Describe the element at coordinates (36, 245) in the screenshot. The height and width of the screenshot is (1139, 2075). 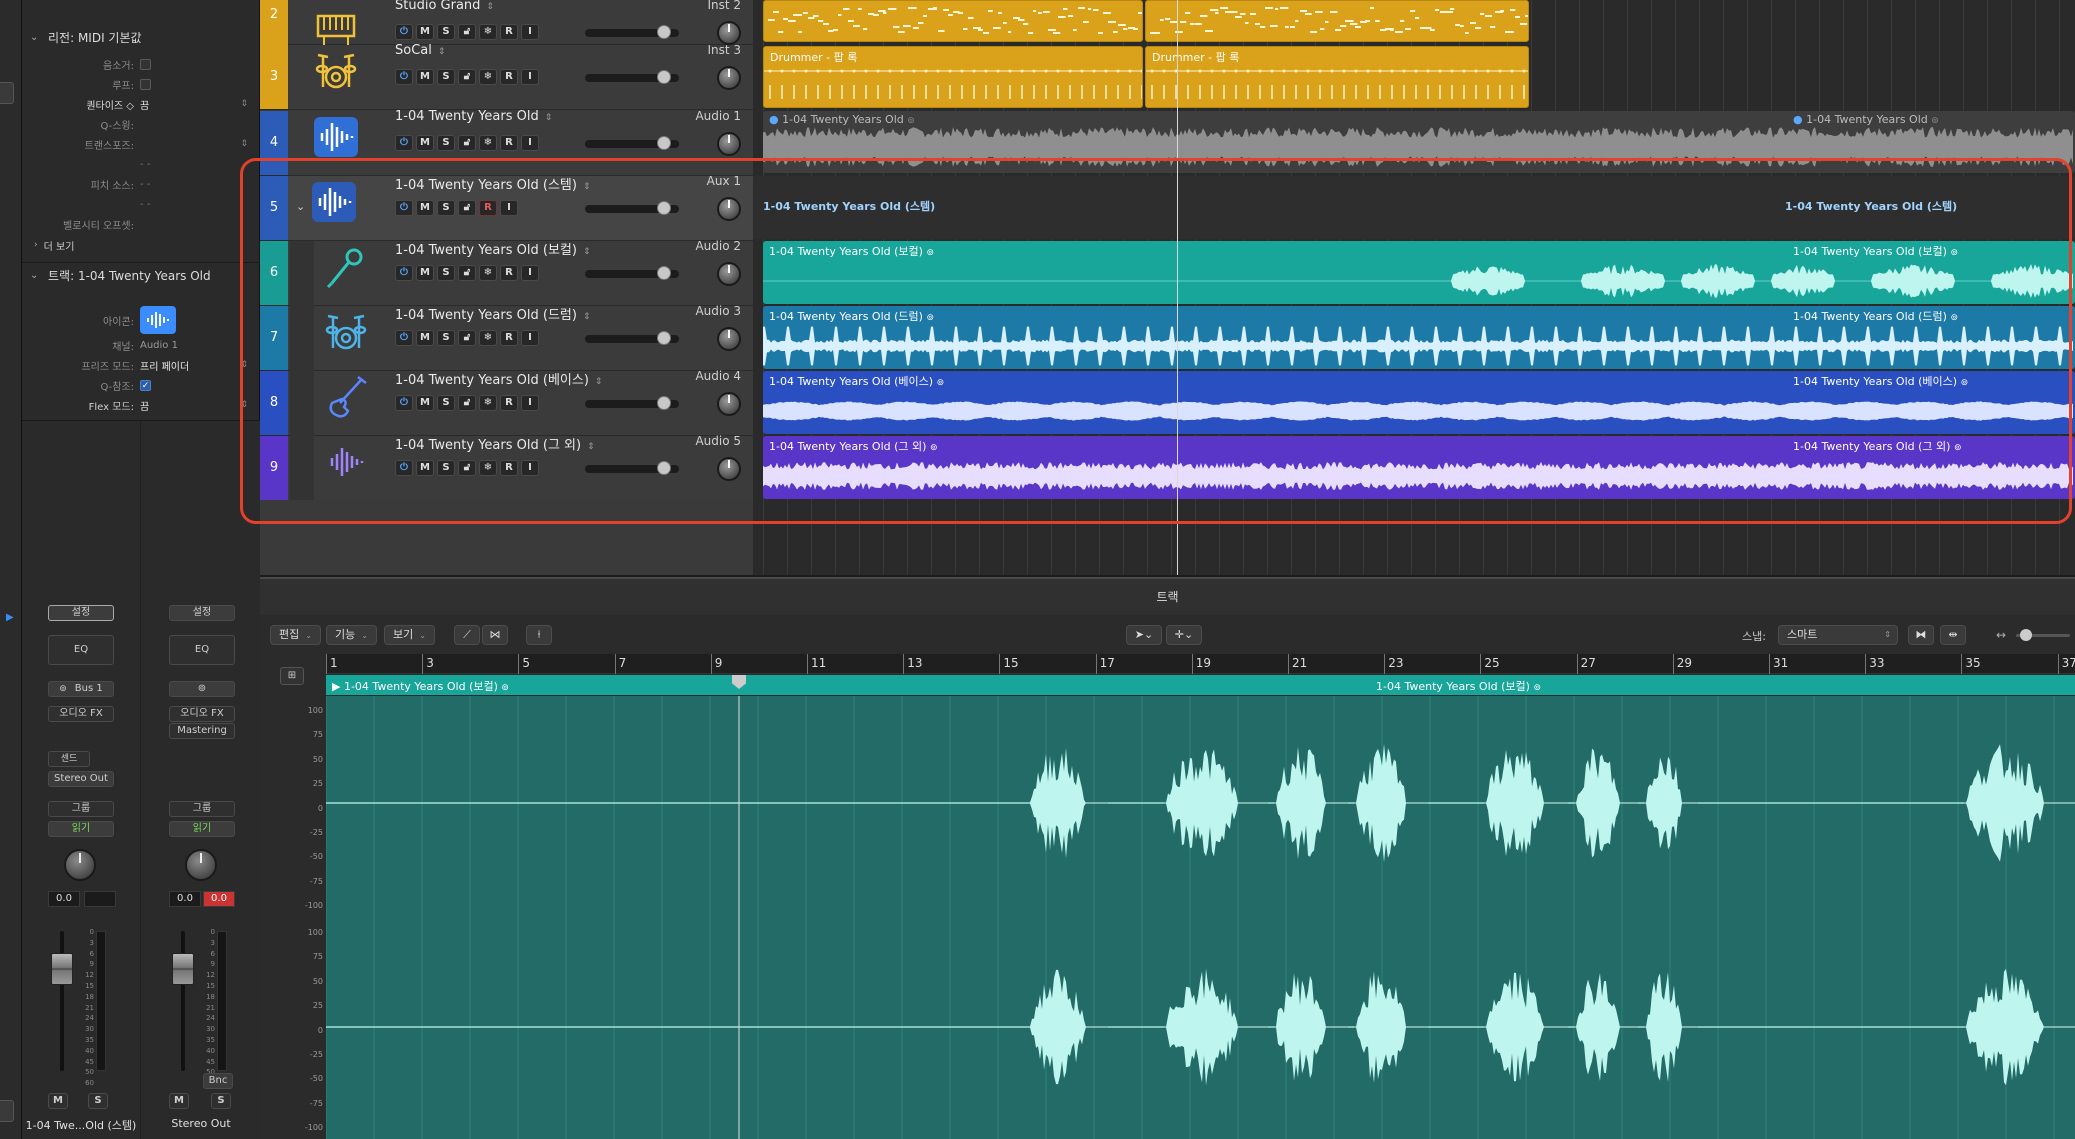
I see `chevron-right-icon: ›` at that location.